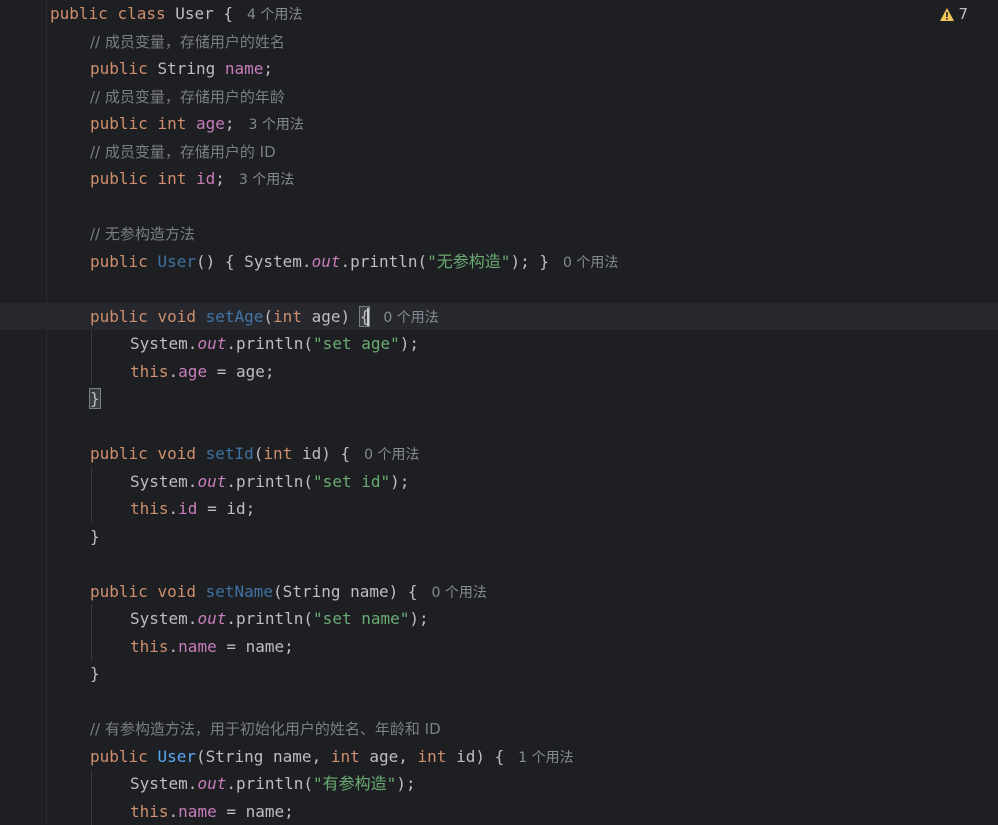  Describe the element at coordinates (499, 509) in the screenshot. I see `code-line: this.id = id;` at that location.